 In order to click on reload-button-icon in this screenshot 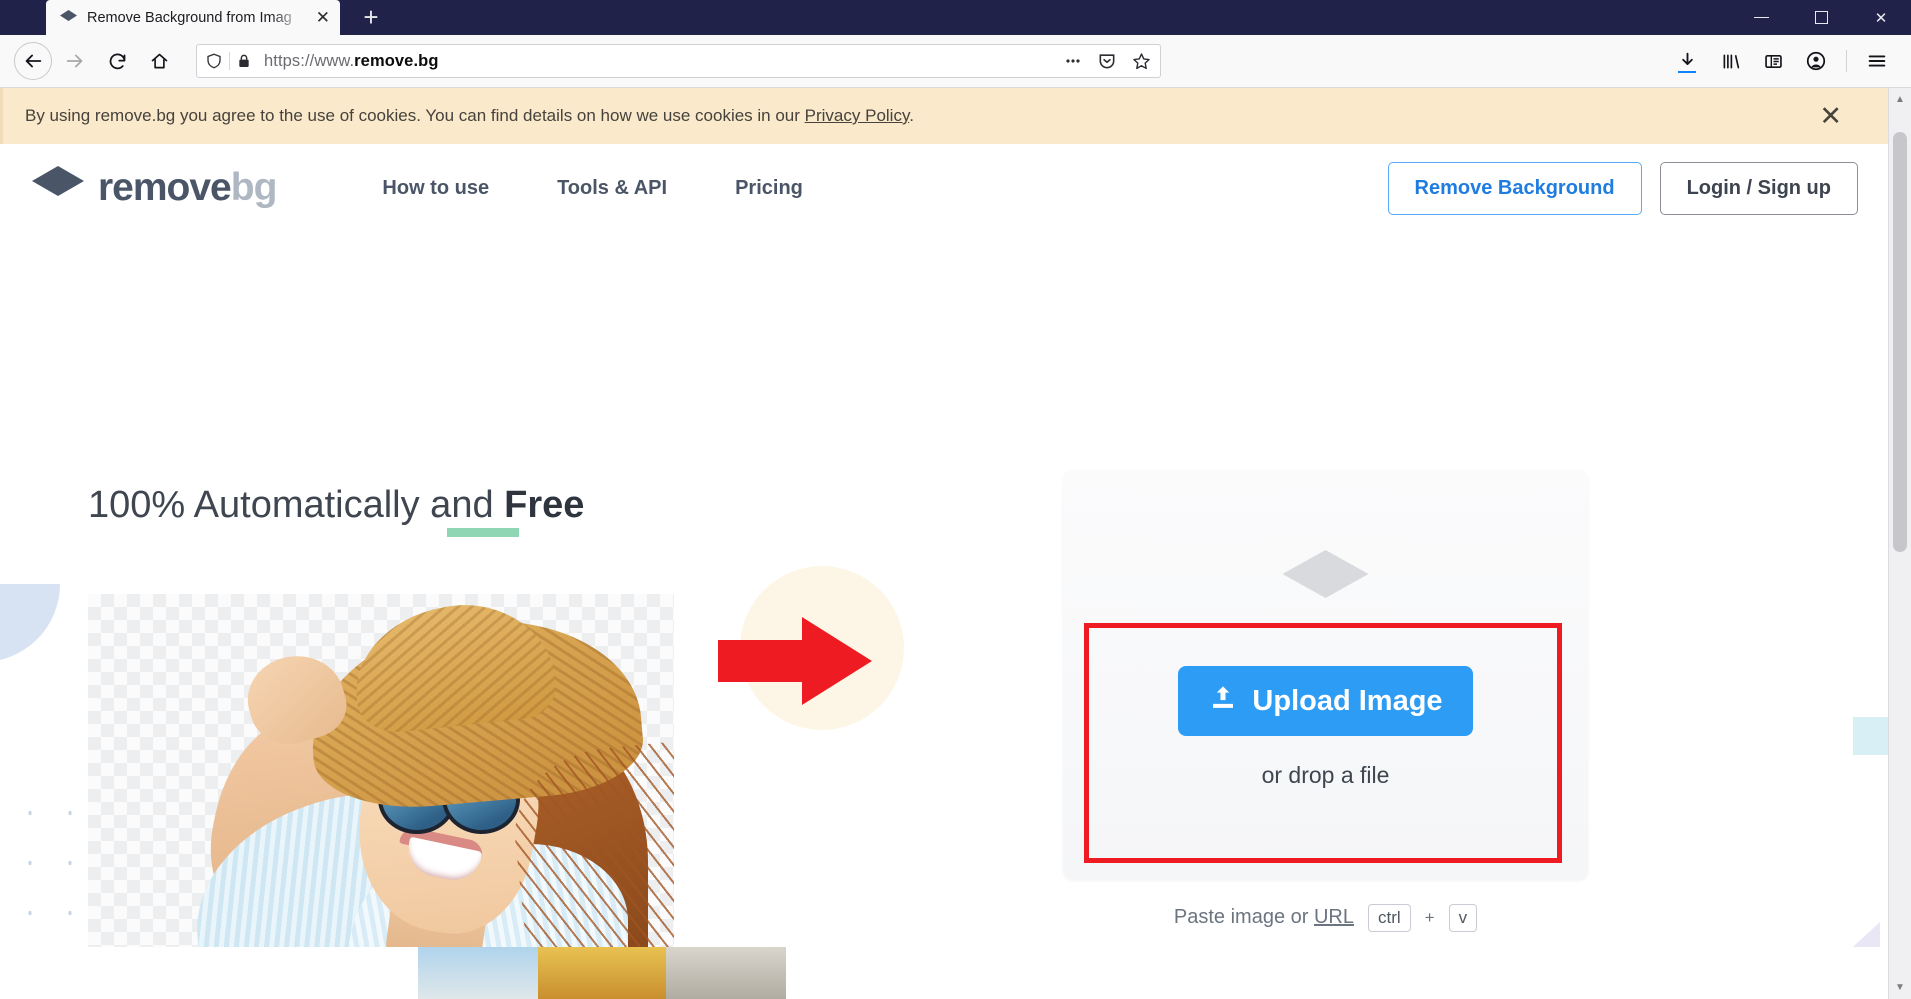, I will do `click(117, 61)`.